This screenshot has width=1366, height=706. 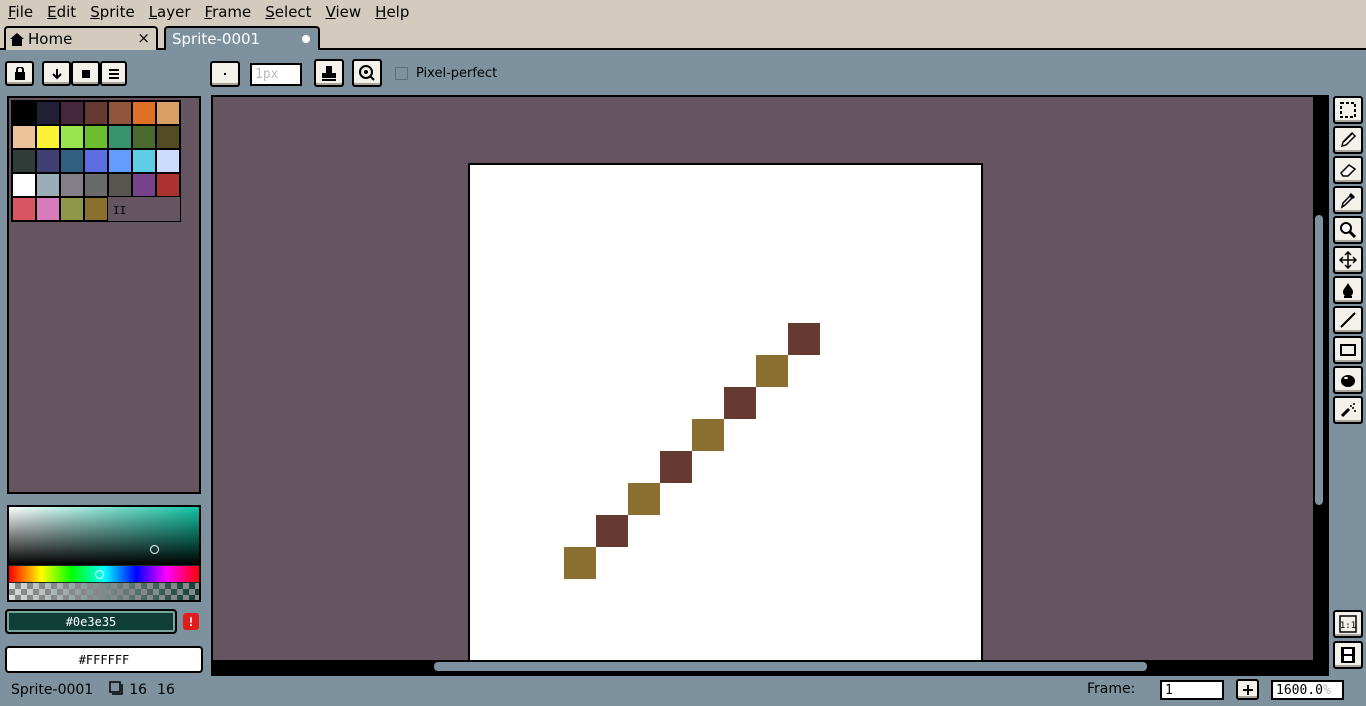 I want to click on eyedropper-tool, so click(x=1348, y=200).